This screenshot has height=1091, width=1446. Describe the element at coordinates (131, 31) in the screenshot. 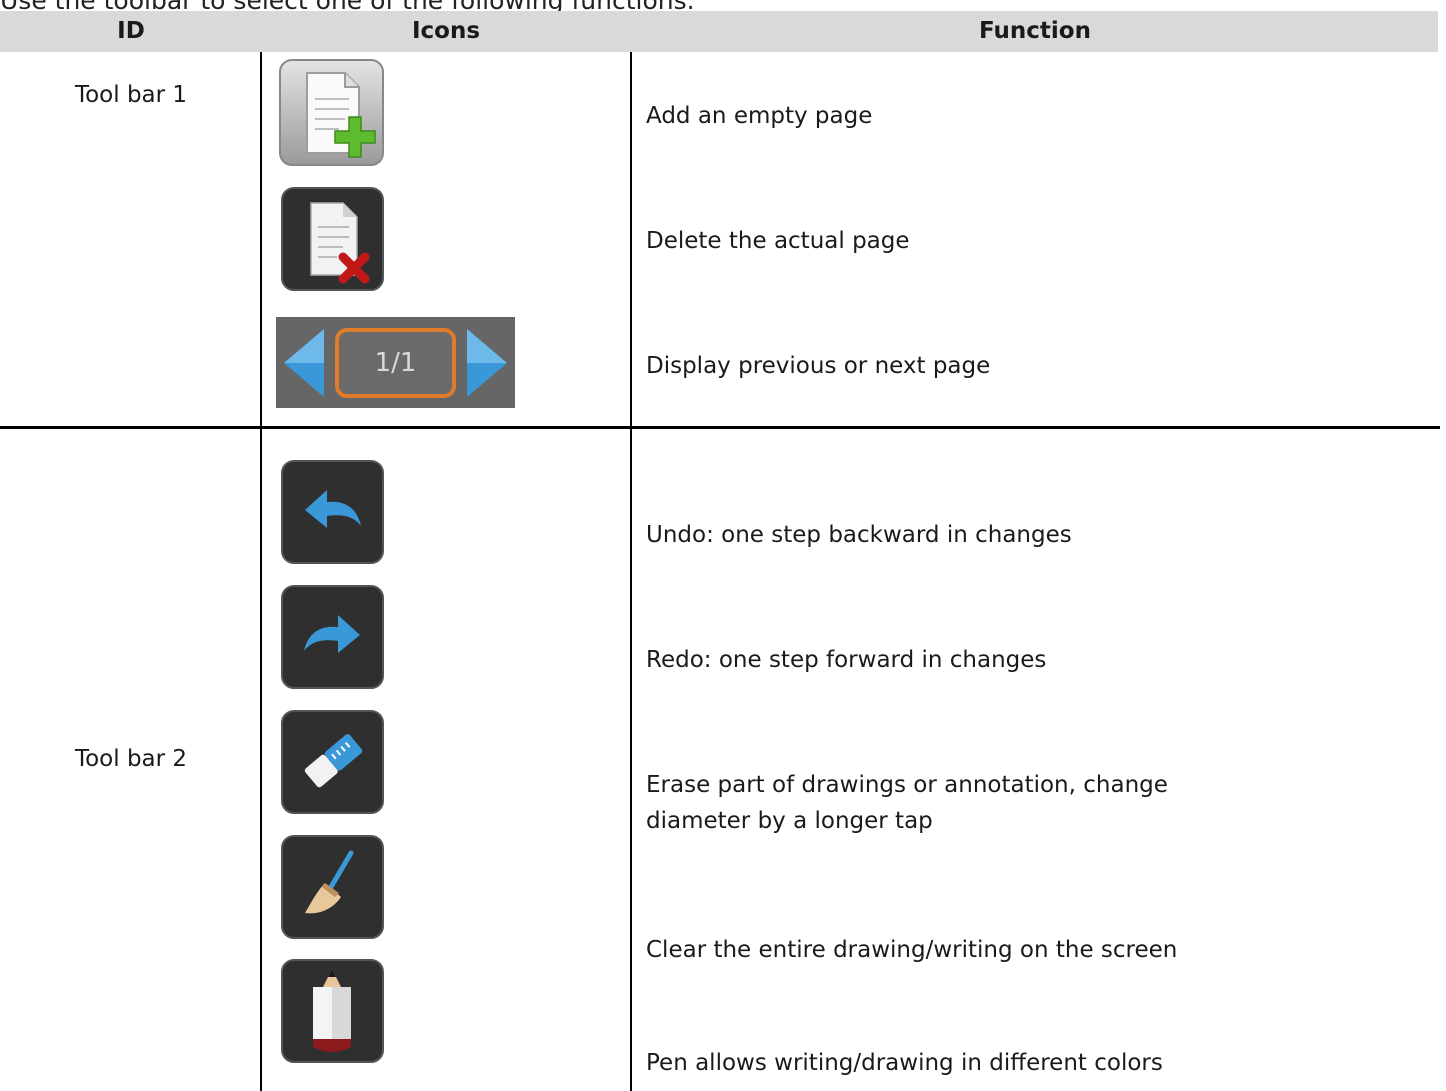

I see `header-id: ID` at that location.